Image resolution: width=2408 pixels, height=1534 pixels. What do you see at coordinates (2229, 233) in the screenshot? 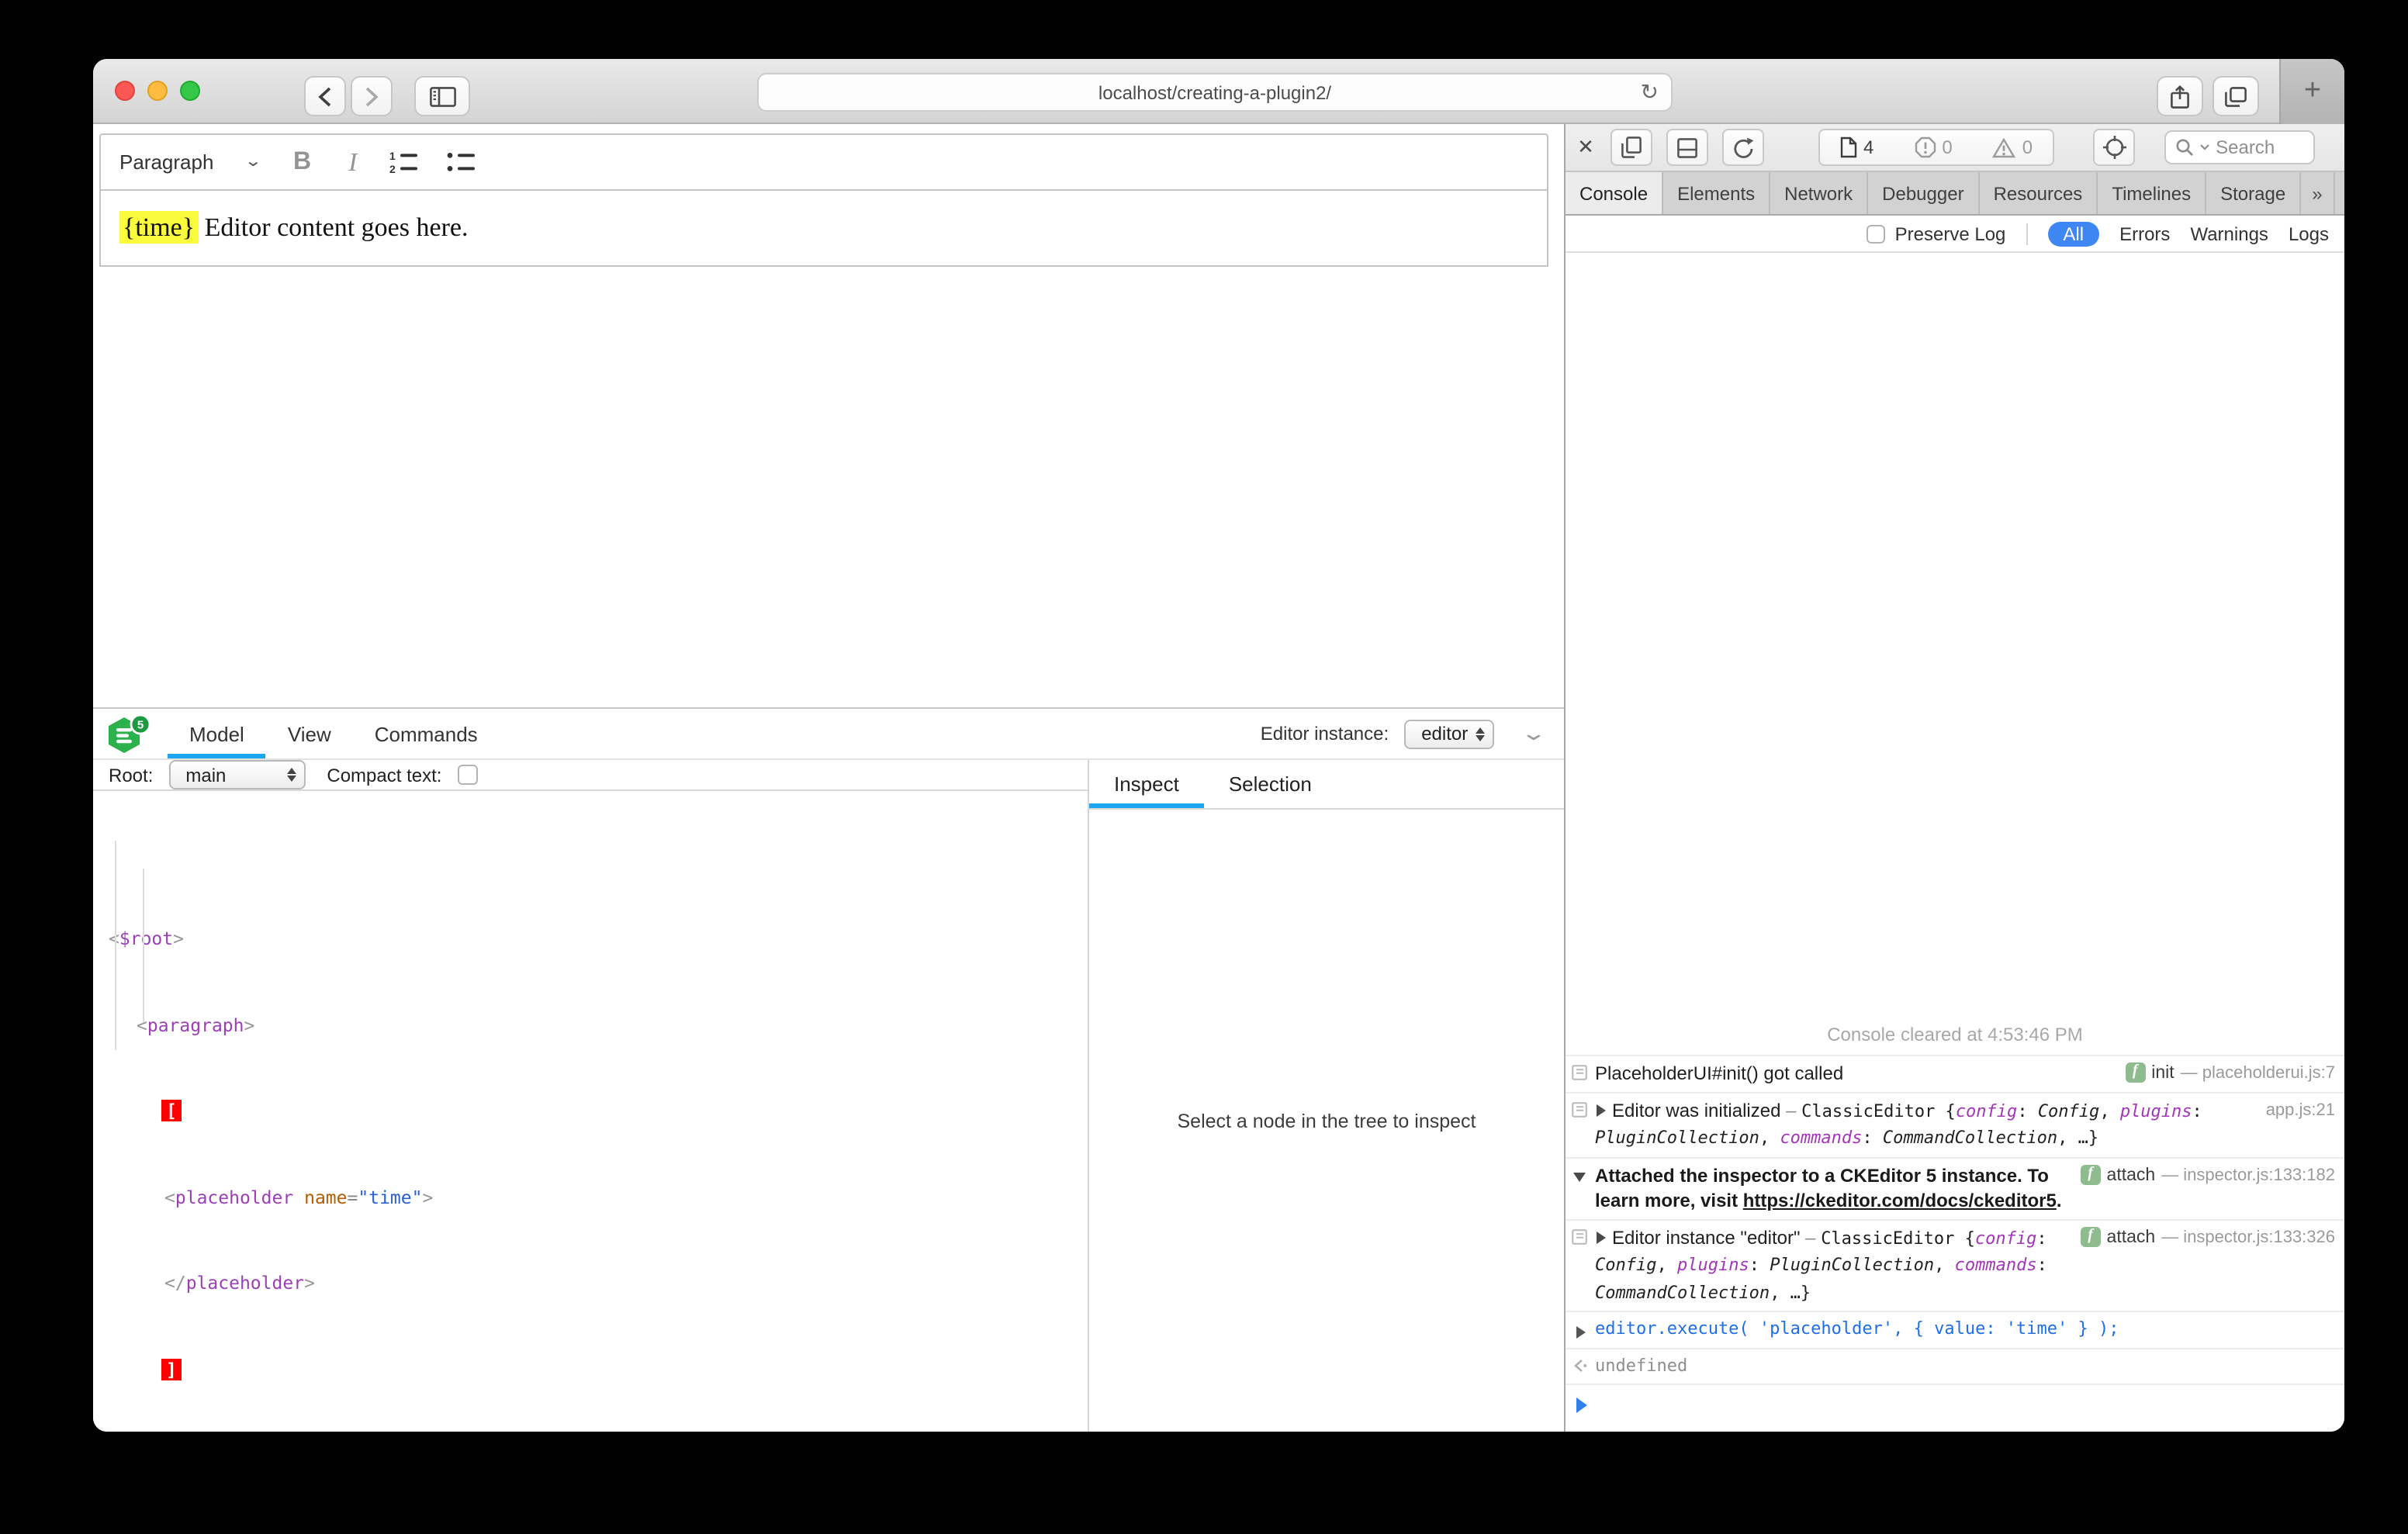
I see `filter-warnings: Warnings` at bounding box center [2229, 233].